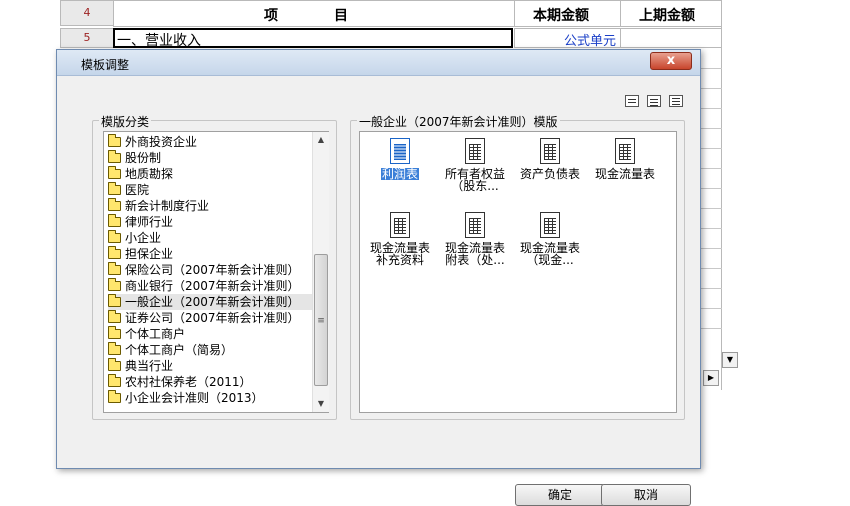 This screenshot has height=506, width=850. What do you see at coordinates (137, 190) in the screenshot?
I see `category-label: 医院` at bounding box center [137, 190].